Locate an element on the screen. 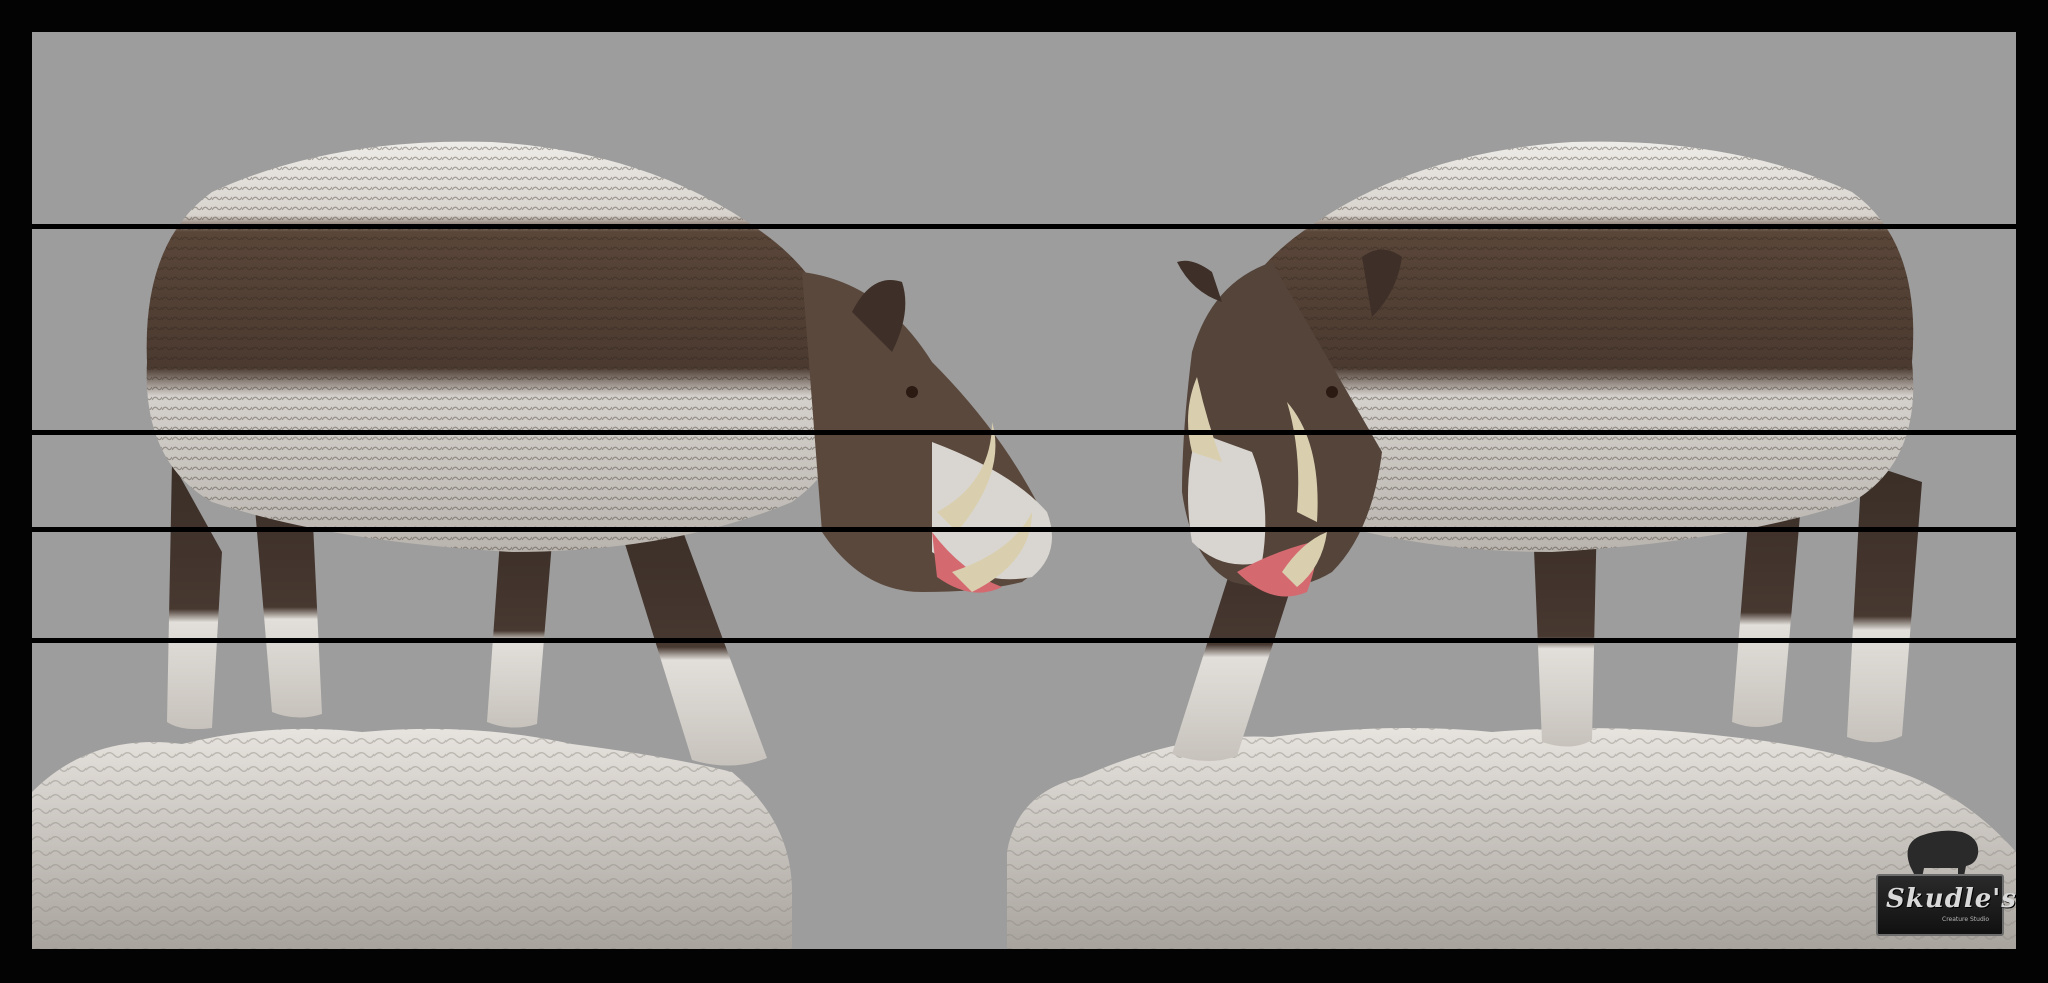 This screenshot has width=2048, height=983. rock-right is located at coordinates (1511, 838).